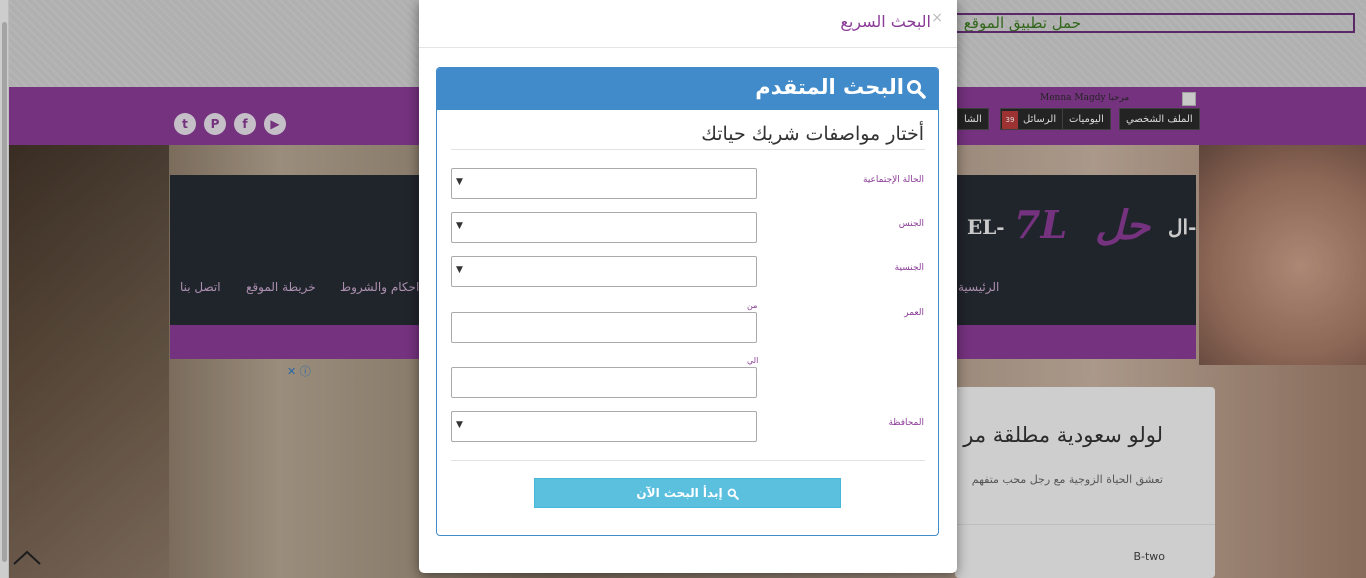 This screenshot has width=1366, height=578. What do you see at coordinates (679, 493) in the screenshot?
I see `start-search-label: إبدأ البحث الآن` at bounding box center [679, 493].